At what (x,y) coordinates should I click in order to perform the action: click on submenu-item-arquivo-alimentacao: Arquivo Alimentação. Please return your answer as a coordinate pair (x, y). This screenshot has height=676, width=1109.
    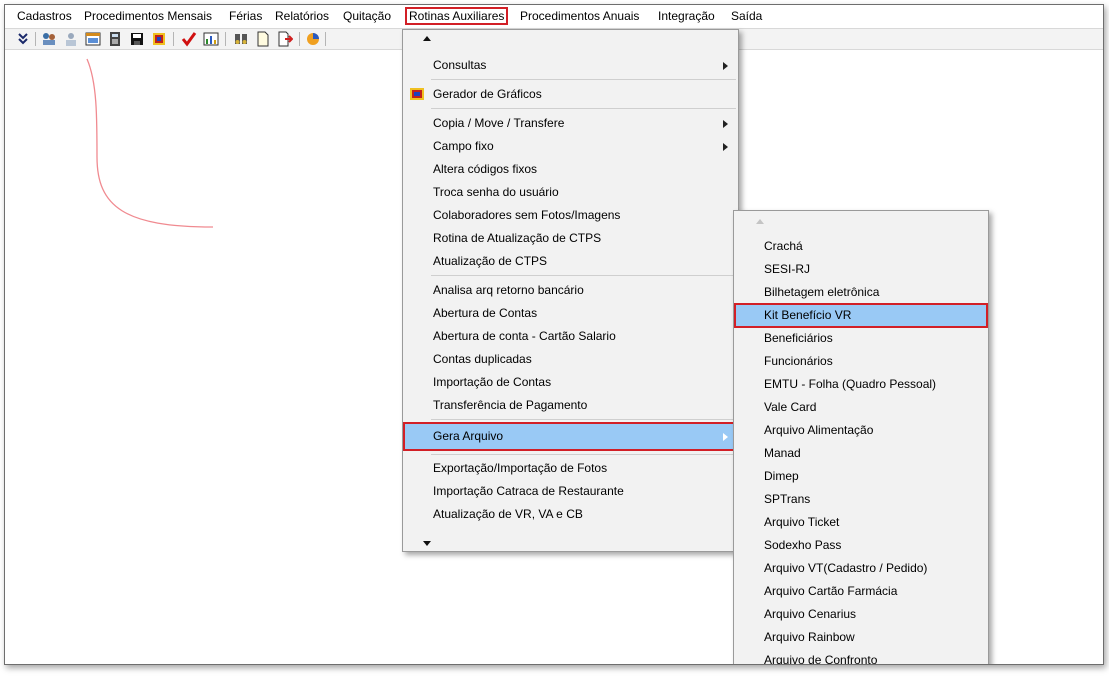
    Looking at the image, I should click on (861, 430).